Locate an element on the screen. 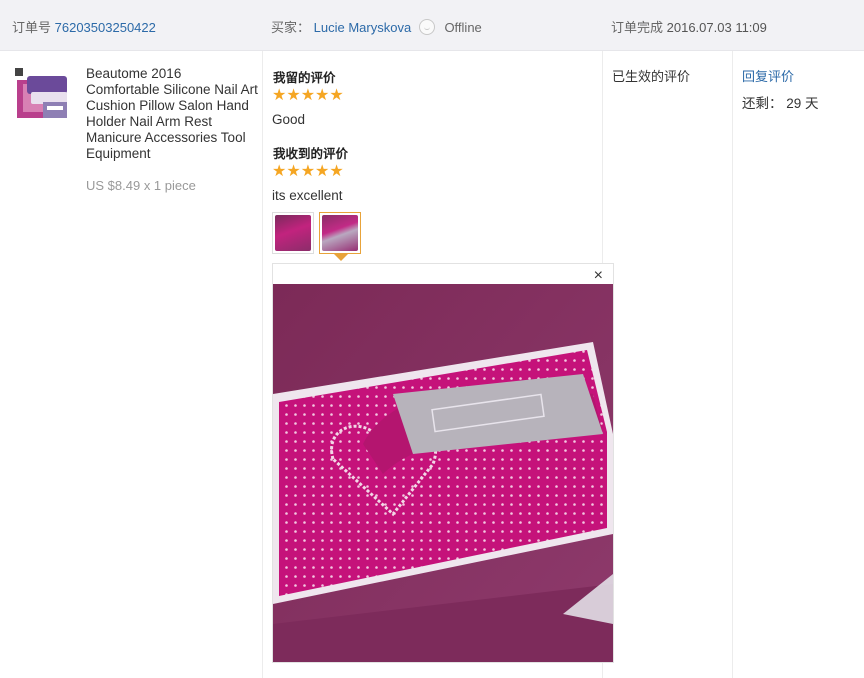 This screenshot has height=678, width=864. received-review-heading: 我收到的评价 is located at coordinates (311, 153).